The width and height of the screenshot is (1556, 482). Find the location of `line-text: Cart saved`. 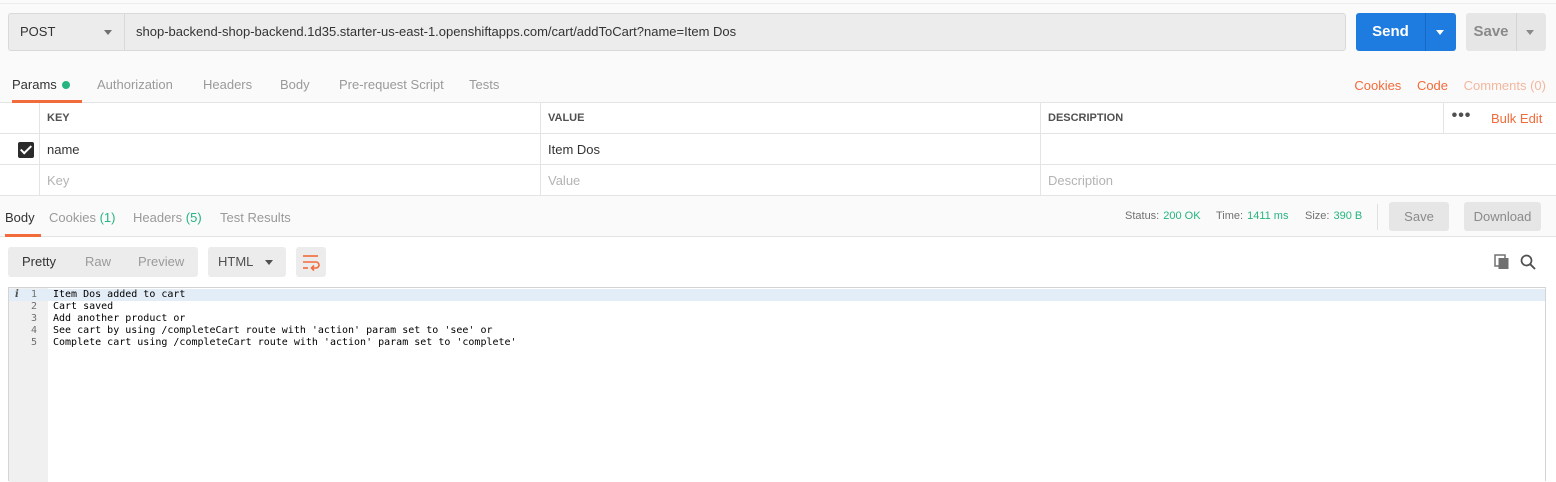

line-text: Cart saved is located at coordinates (83, 306).